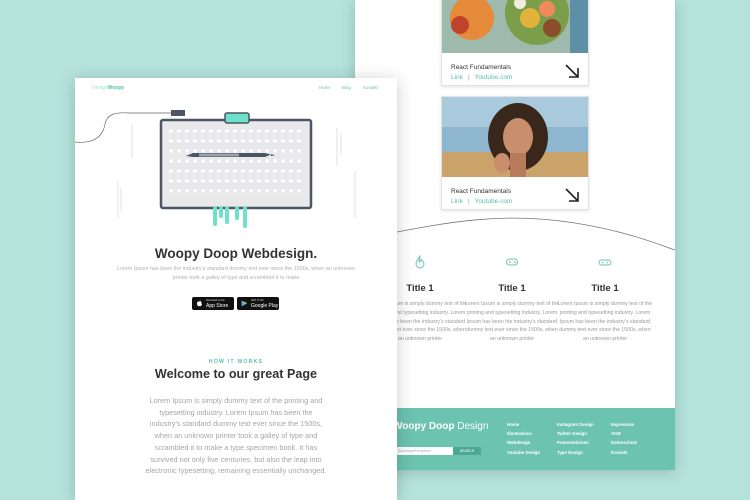 This screenshot has width=750, height=500. Describe the element at coordinates (440, 426) in the screenshot. I see `footer-logo: Woopy Doop Design` at that location.